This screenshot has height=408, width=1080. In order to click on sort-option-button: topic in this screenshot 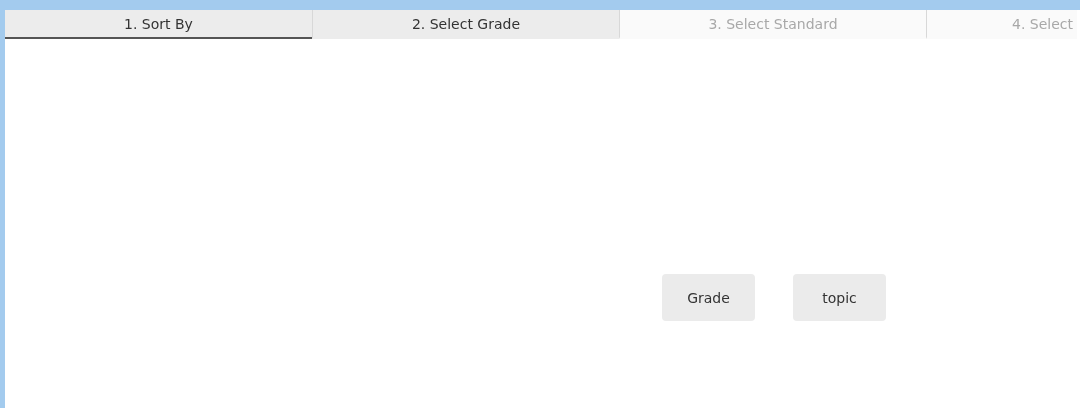, I will do `click(839, 297)`.